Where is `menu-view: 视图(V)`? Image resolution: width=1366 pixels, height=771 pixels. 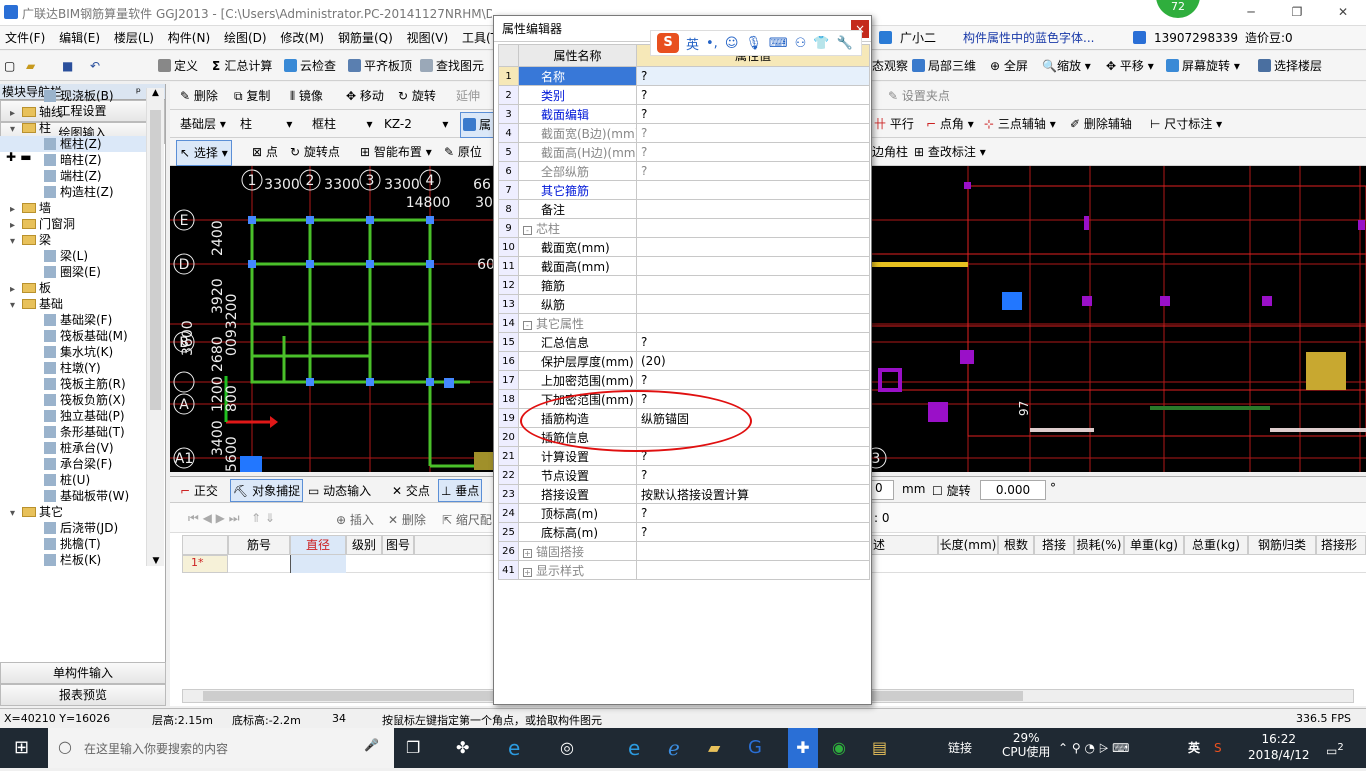
menu-view: 视图(V) is located at coordinates (428, 38).